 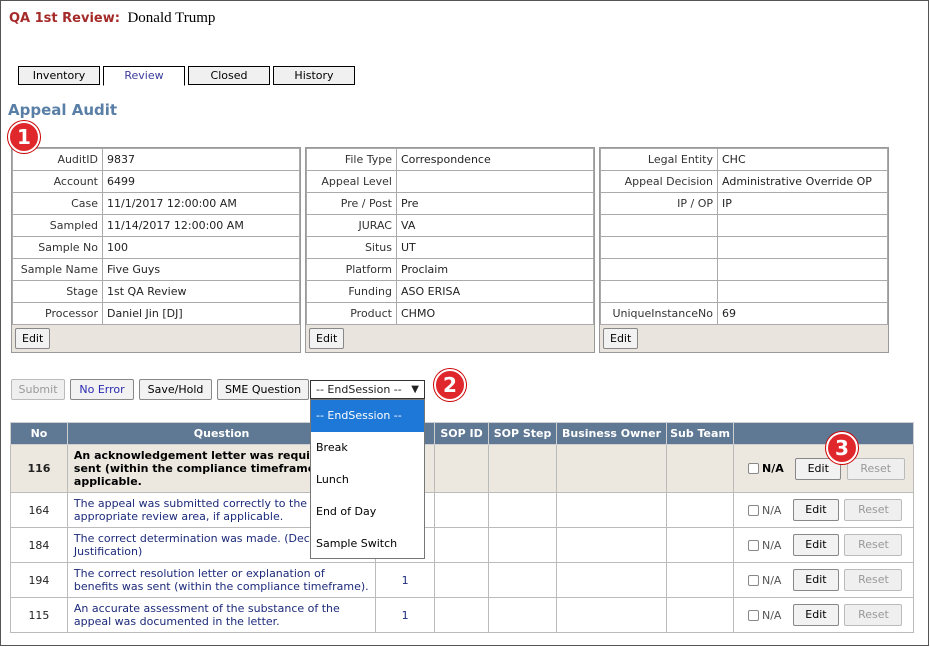 What do you see at coordinates (57, 291) in the screenshot?
I see `field-label: Stage` at bounding box center [57, 291].